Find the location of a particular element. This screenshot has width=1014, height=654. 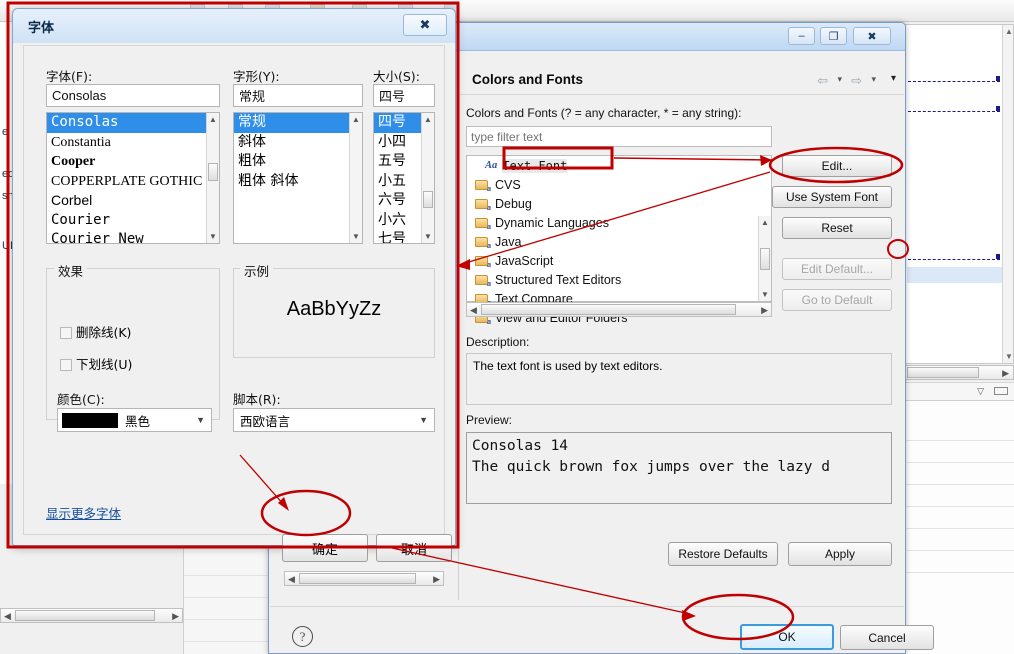

font-list-item: COPPERPLATE GOTHIC is located at coordinates (133, 182).